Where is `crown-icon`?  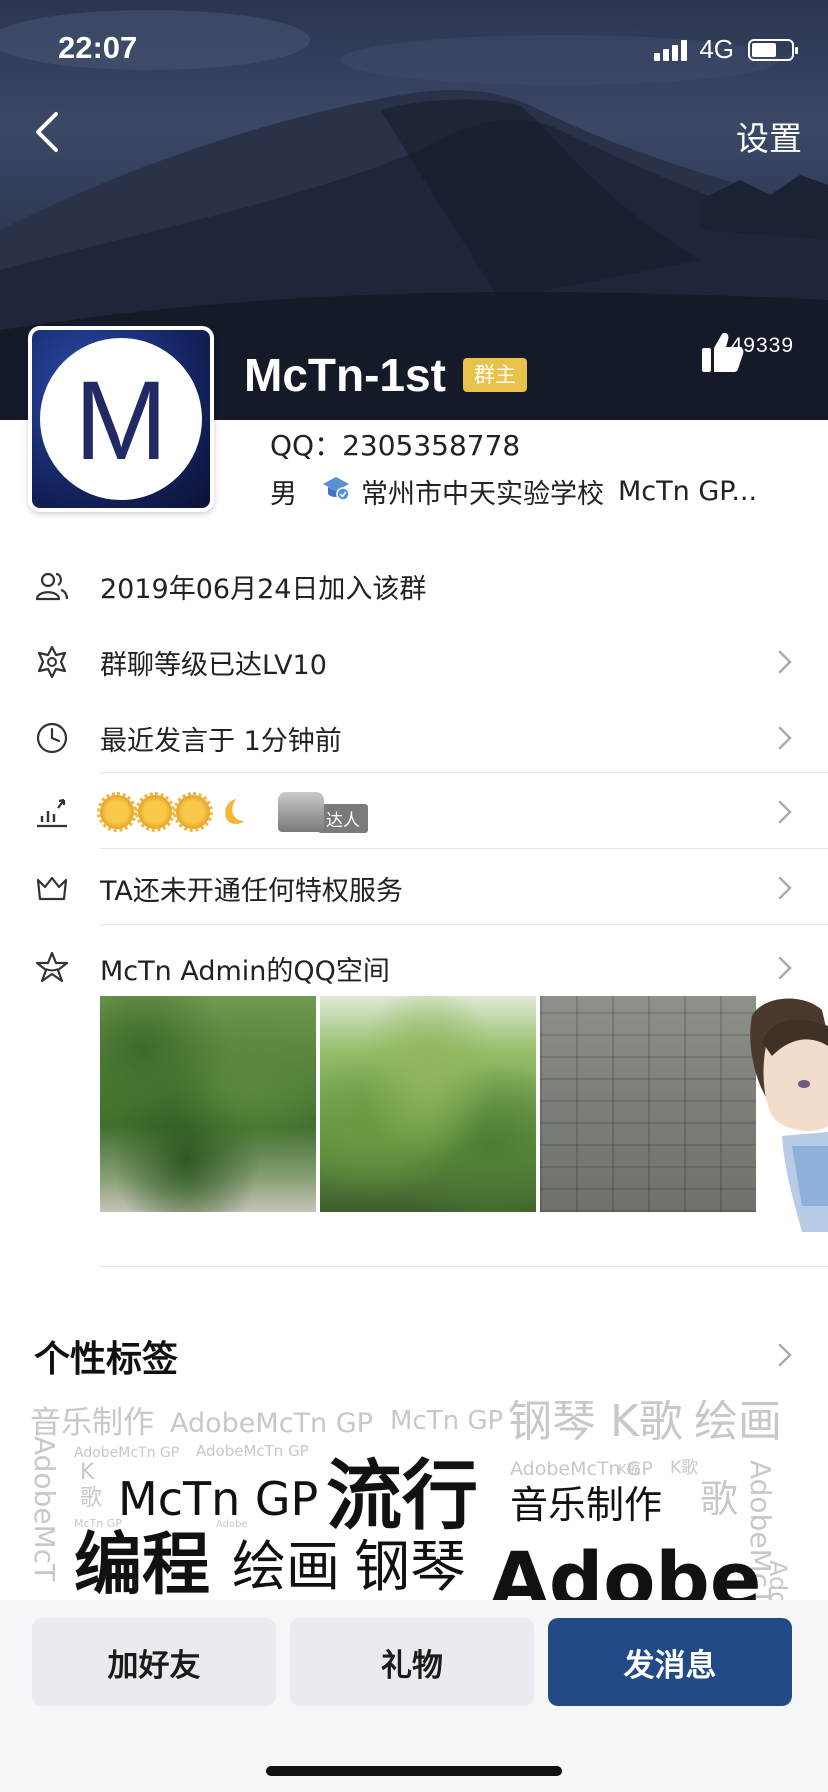 crown-icon is located at coordinates (52, 888).